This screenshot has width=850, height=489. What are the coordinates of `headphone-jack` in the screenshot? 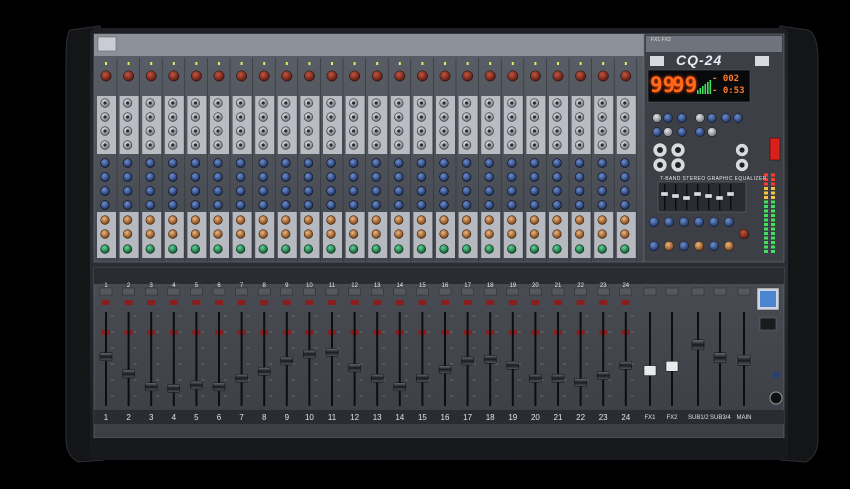 It's located at (776, 398).